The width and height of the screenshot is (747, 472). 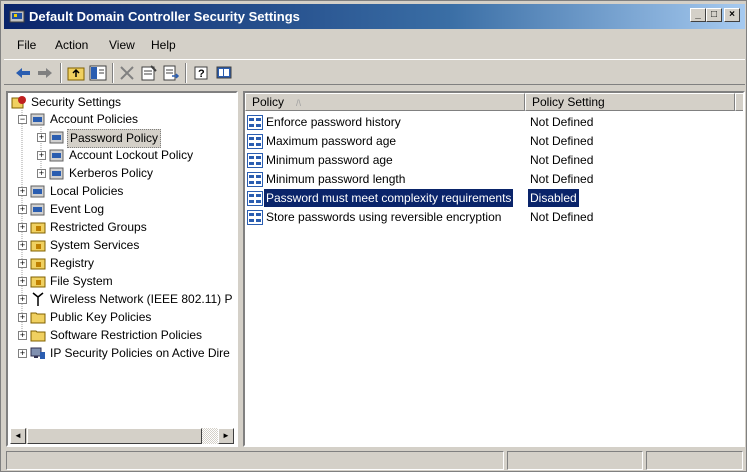 I want to click on tree-item-label: Wireless Network (IEEE 802.11) P, so click(x=141, y=299).